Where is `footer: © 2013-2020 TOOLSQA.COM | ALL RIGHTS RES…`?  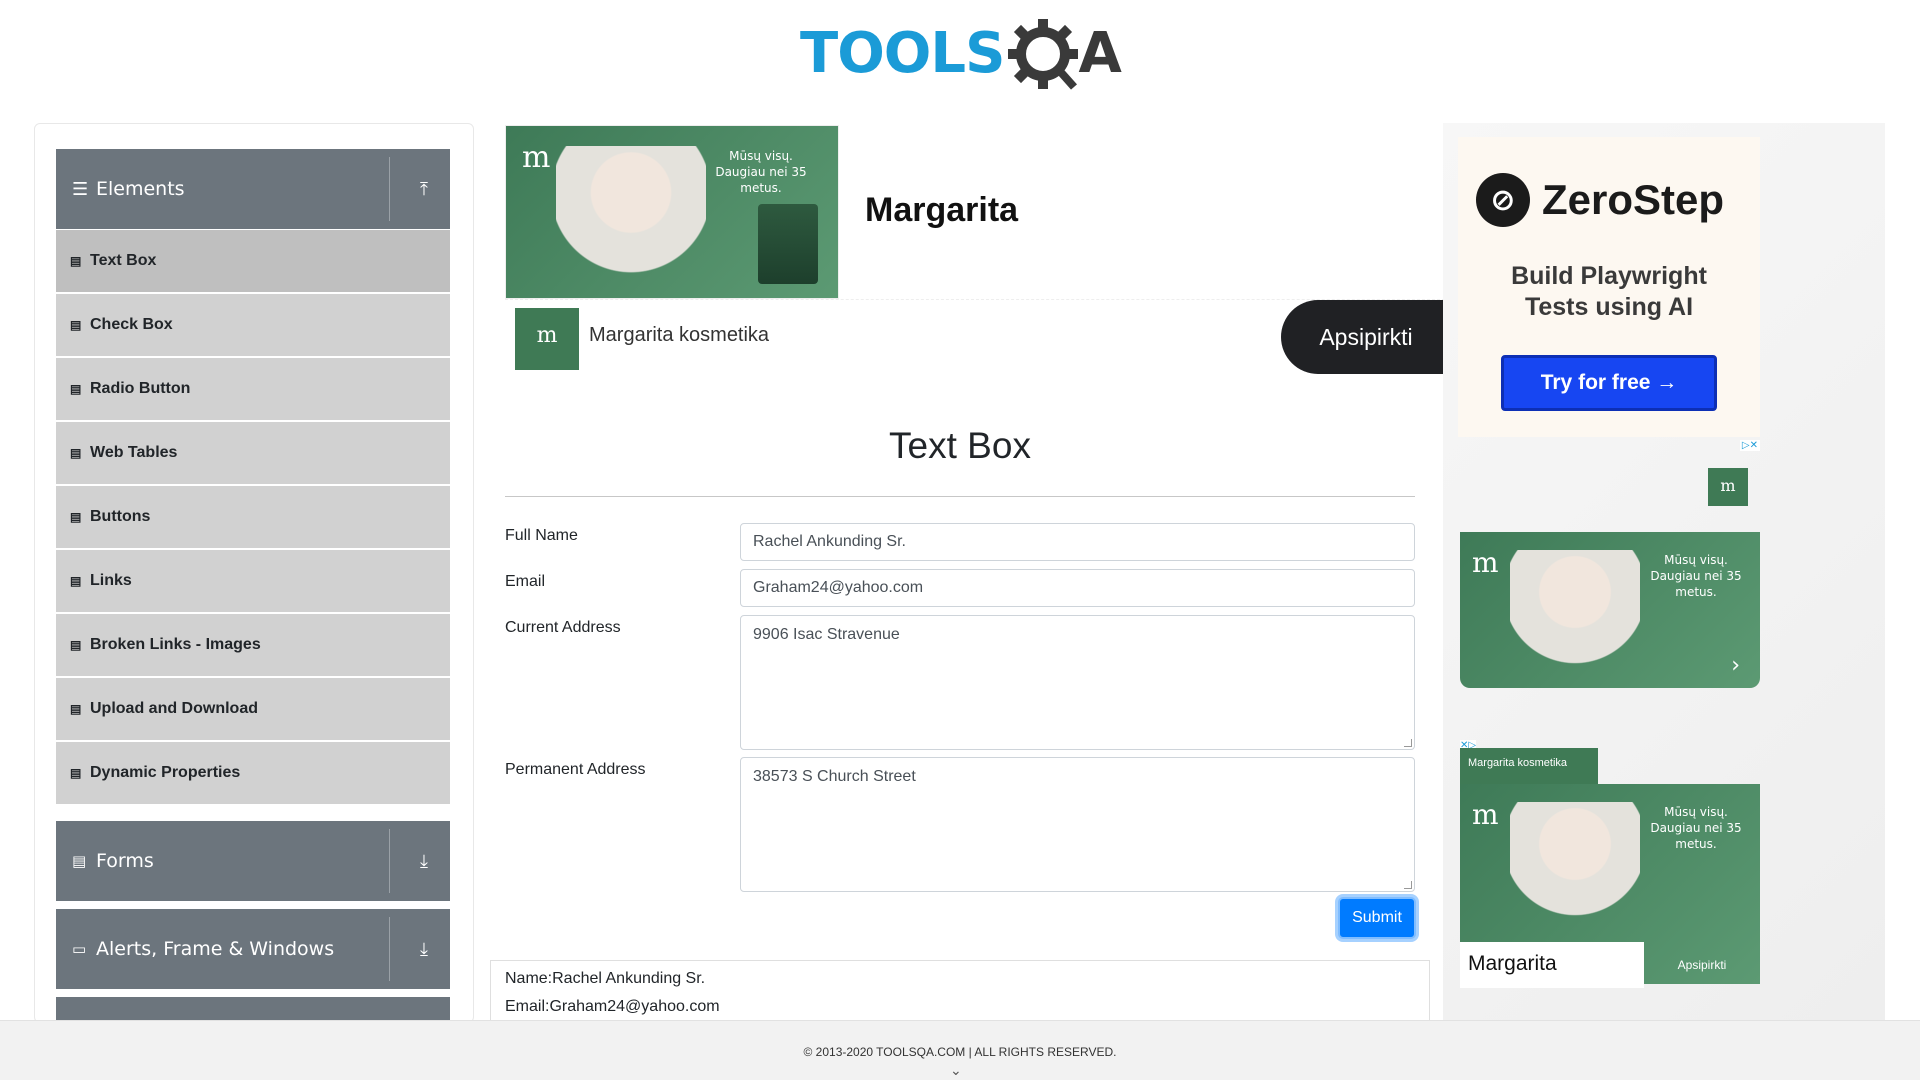 footer: © 2013-2020 TOOLSQA.COM | ALL RIGHTS RES… is located at coordinates (960, 1050).